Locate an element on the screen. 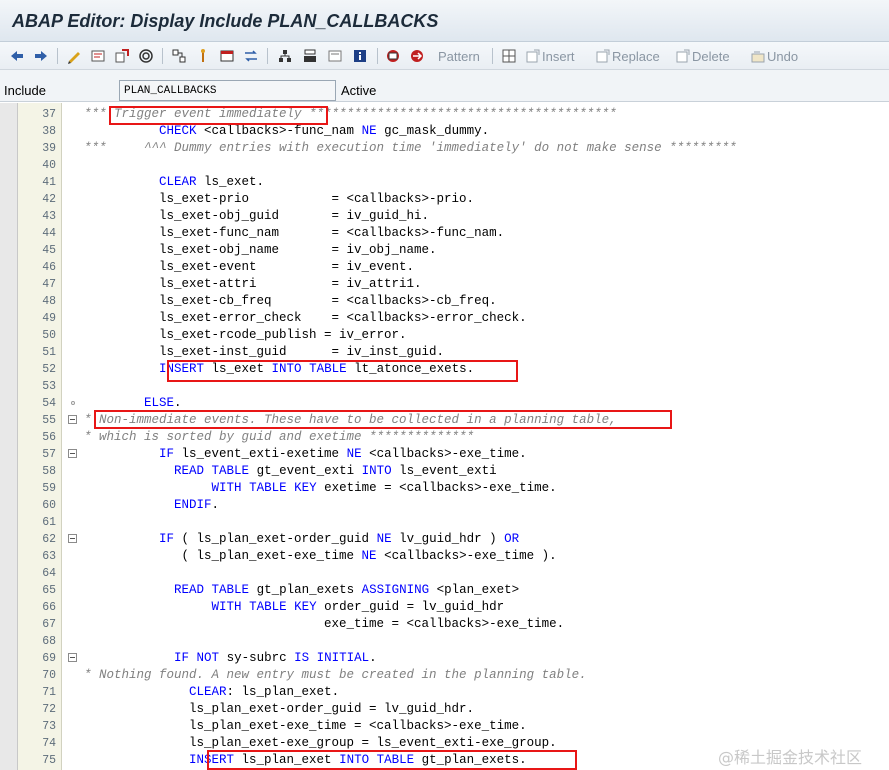 The width and height of the screenshot is (889, 770). replace-button-label: Replace is located at coordinates (636, 56).